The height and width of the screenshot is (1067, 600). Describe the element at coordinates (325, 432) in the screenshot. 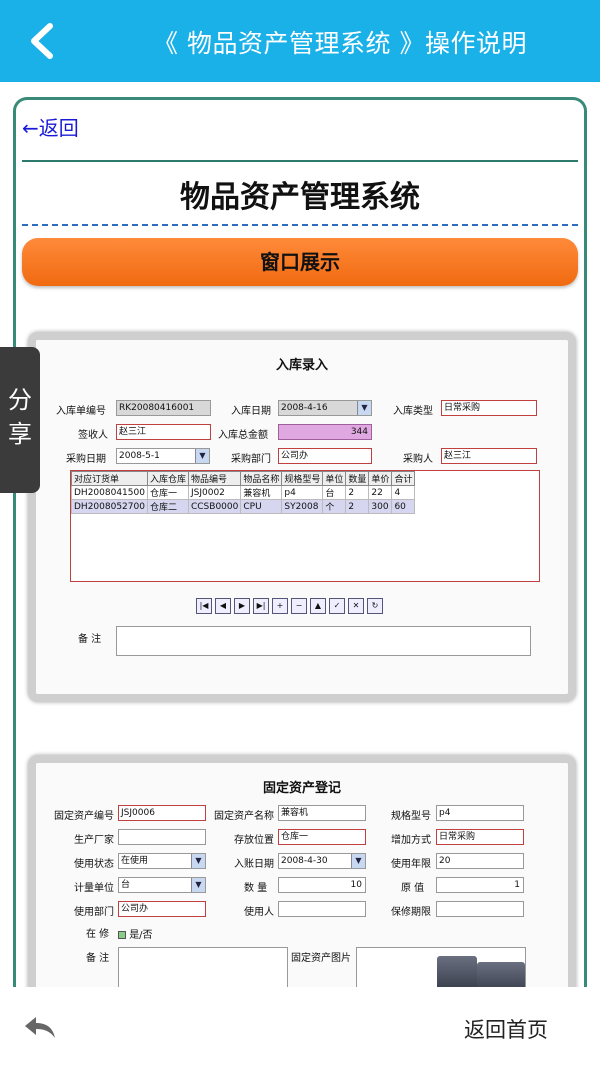

I see `total-field: 344` at that location.